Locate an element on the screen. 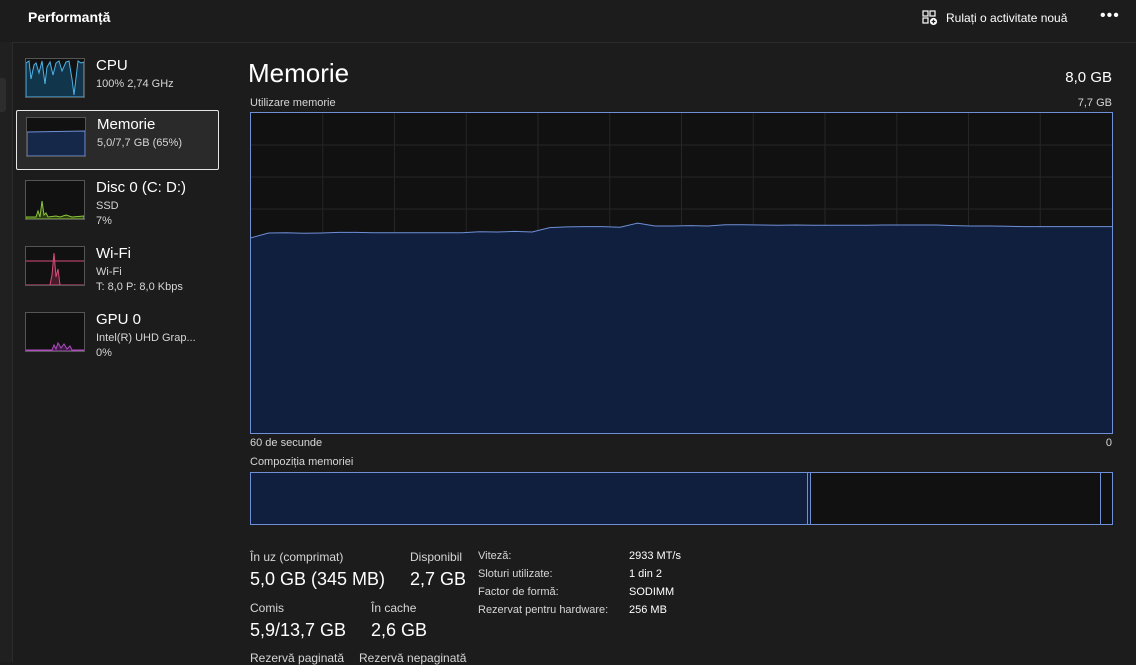 The height and width of the screenshot is (665, 1136). sidebar-item-gpu-0: GPU 0 Intel(R) UHD Grap... 0% is located at coordinates (117, 336).